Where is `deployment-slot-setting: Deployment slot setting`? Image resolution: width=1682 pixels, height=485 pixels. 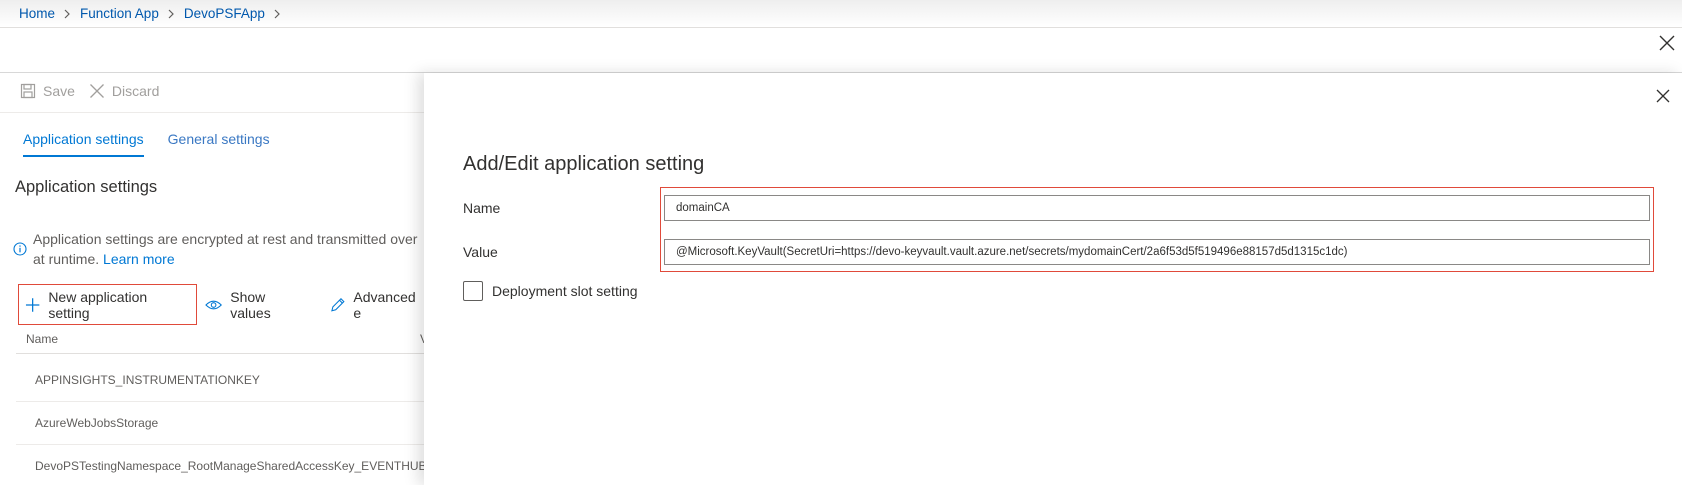
deployment-slot-setting: Deployment slot setting is located at coordinates (550, 291).